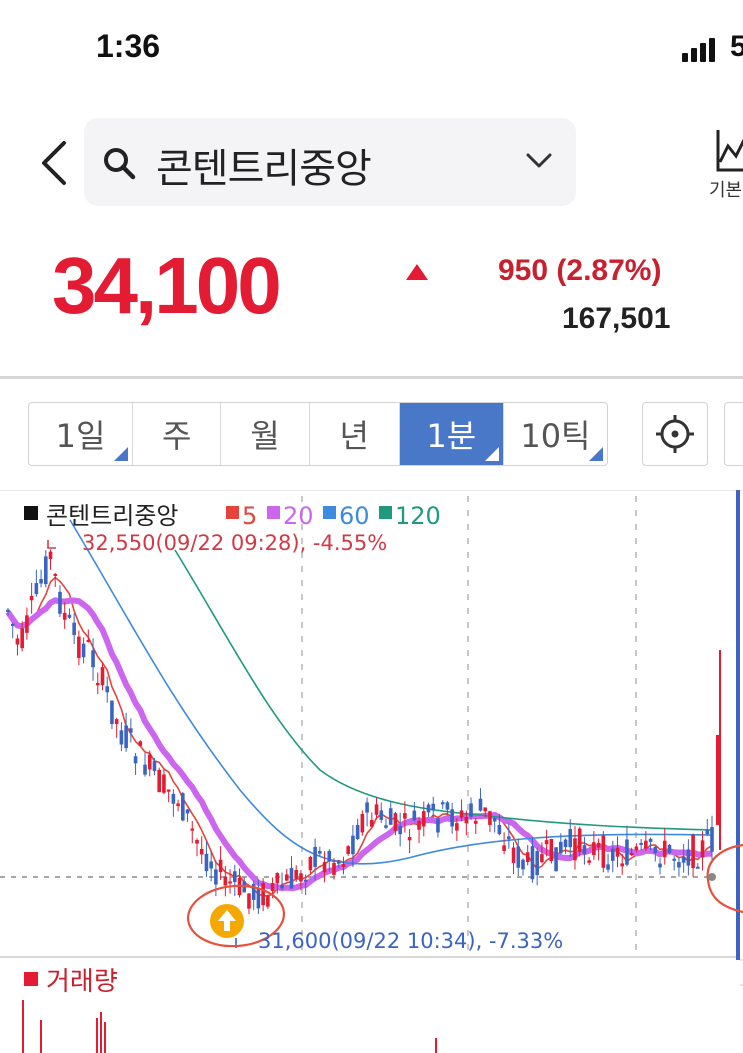  What do you see at coordinates (128, 46) in the screenshot?
I see `status-time: 1:36` at bounding box center [128, 46].